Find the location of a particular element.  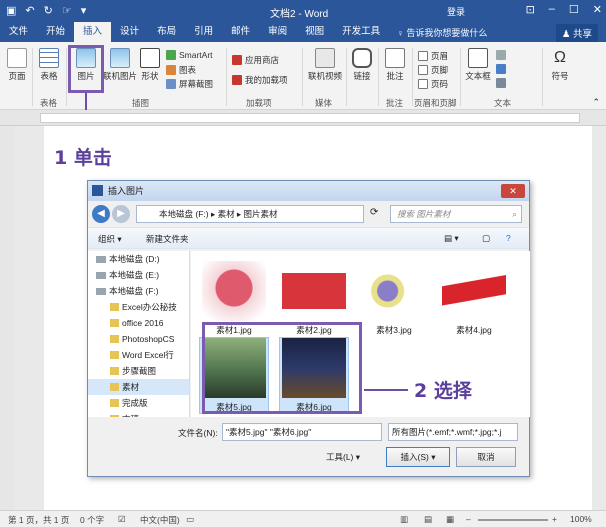

tree-item: Word Excel行 is located at coordinates (138, 355).